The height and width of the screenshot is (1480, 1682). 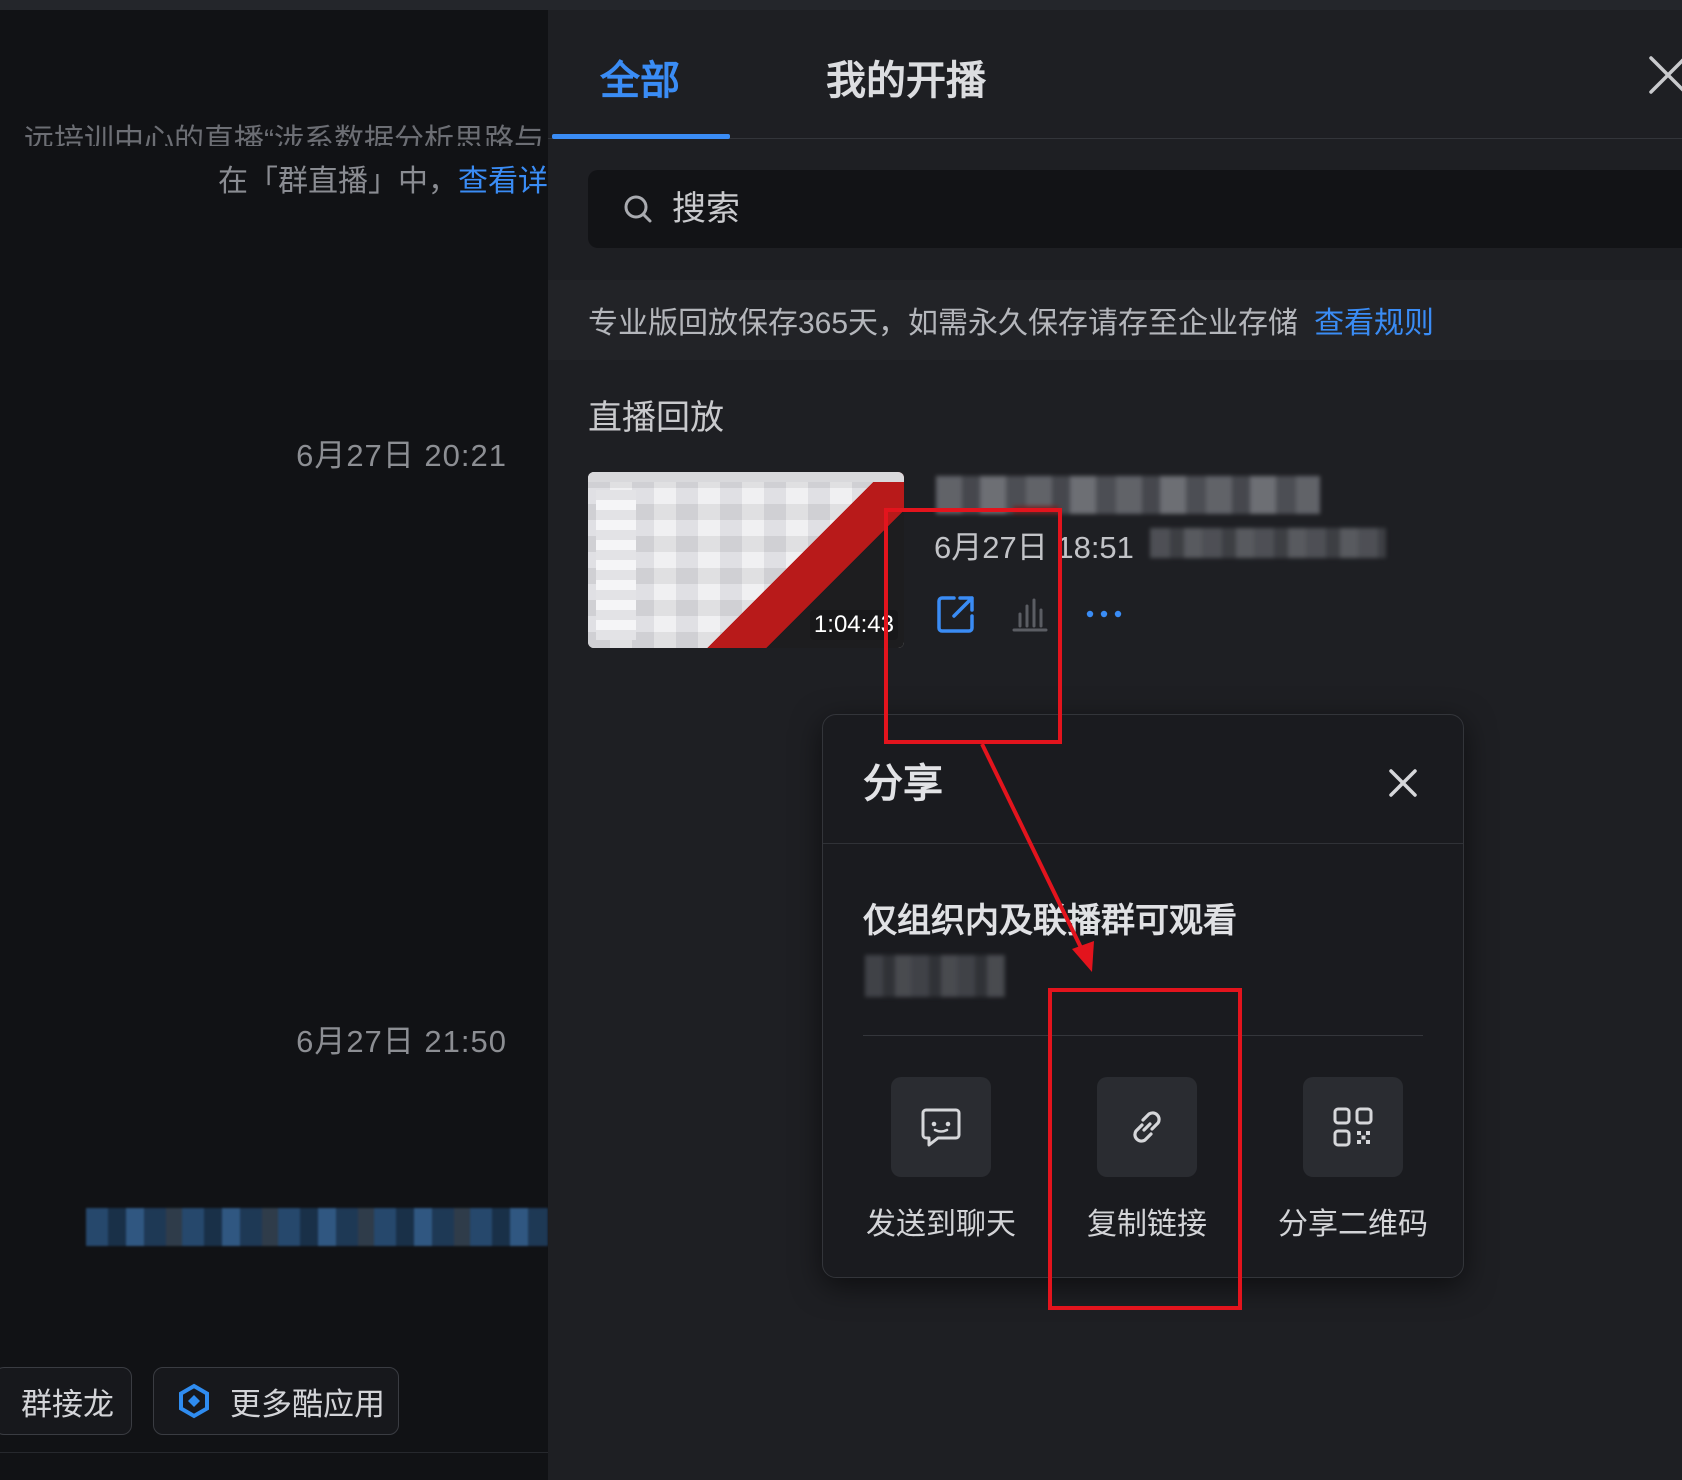 I want to click on share-qrcode-label: 分享二维码, so click(x=1353, y=1224).